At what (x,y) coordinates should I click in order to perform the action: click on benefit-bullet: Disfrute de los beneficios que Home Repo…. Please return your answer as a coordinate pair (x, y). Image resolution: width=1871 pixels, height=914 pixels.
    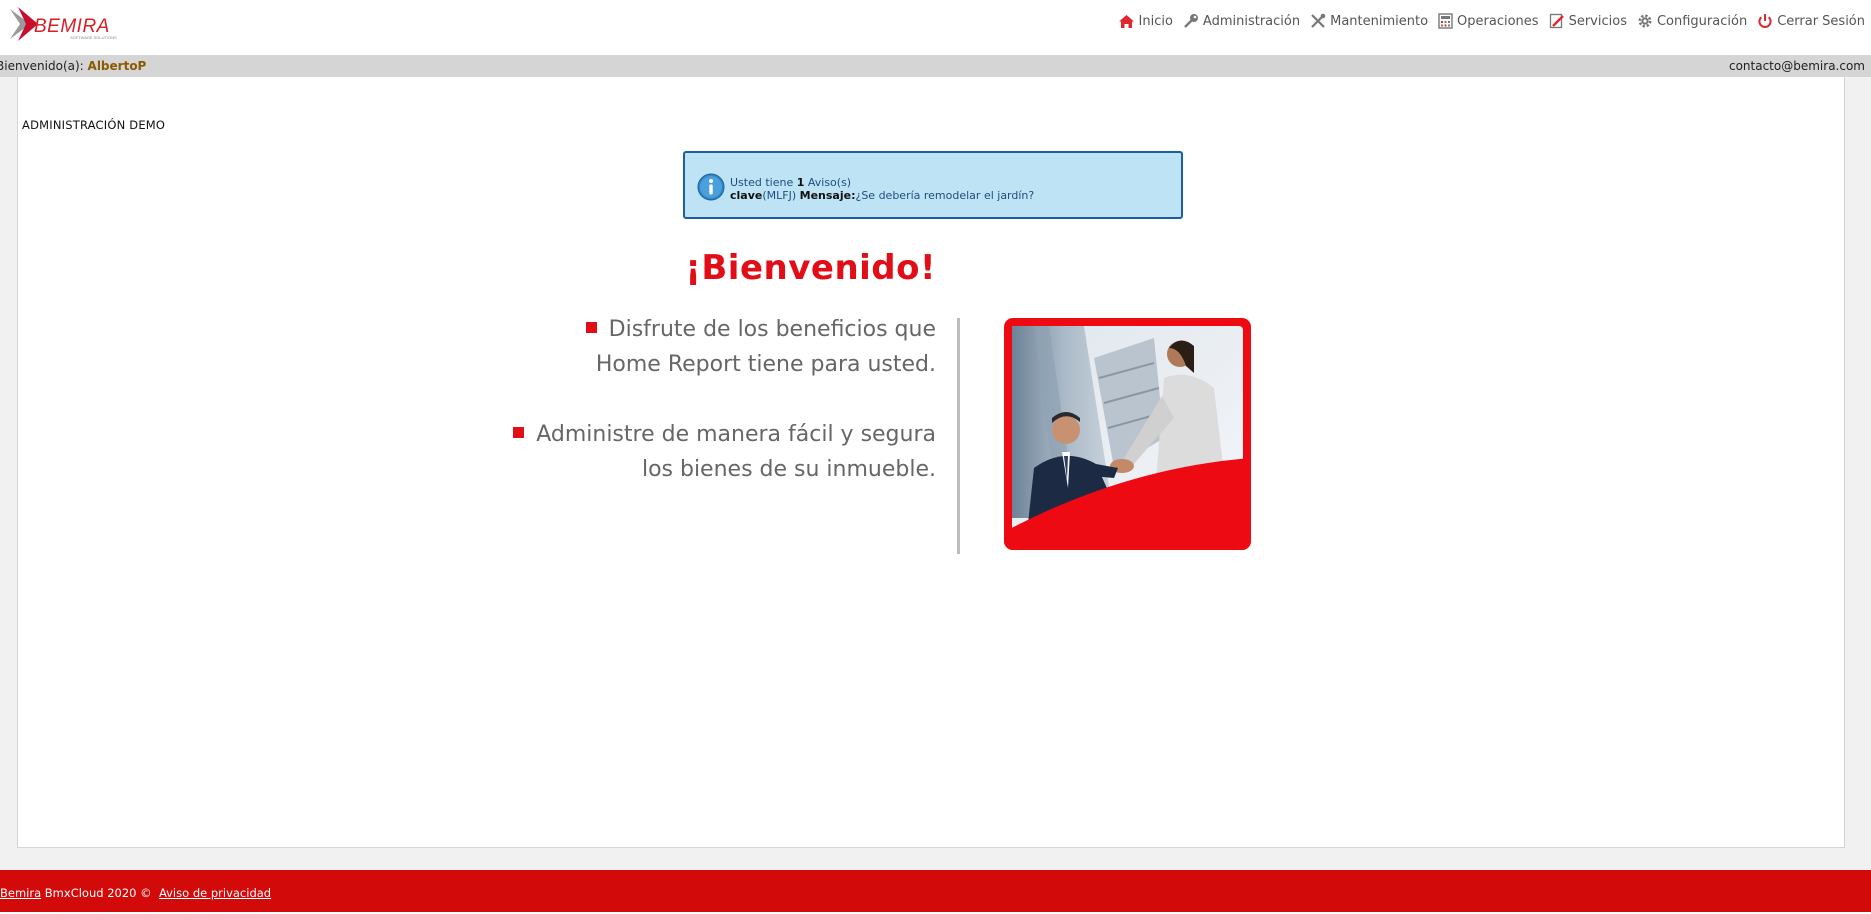
    Looking at the image, I should click on (760, 347).